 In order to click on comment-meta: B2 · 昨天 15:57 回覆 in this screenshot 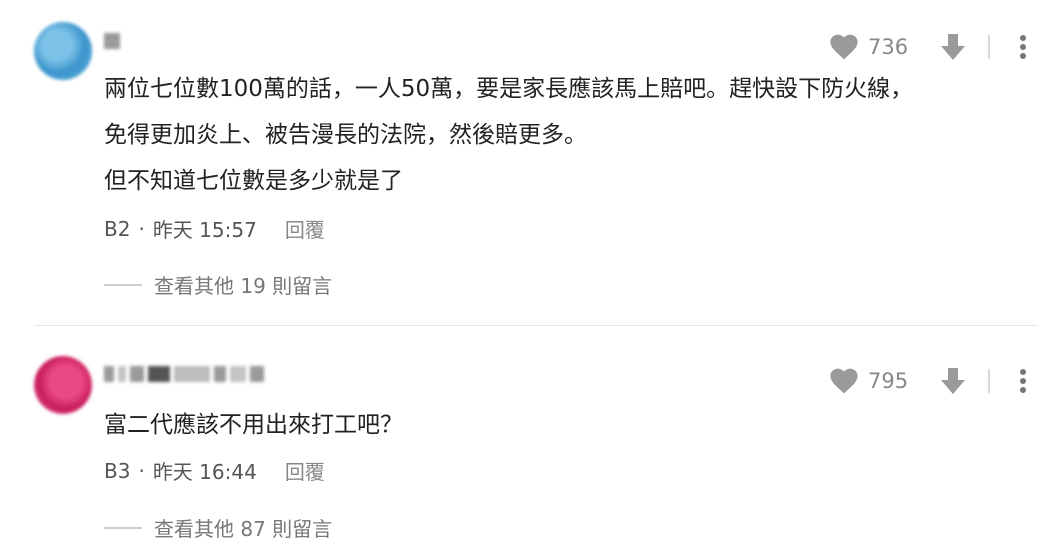, I will do `click(214, 228)`.